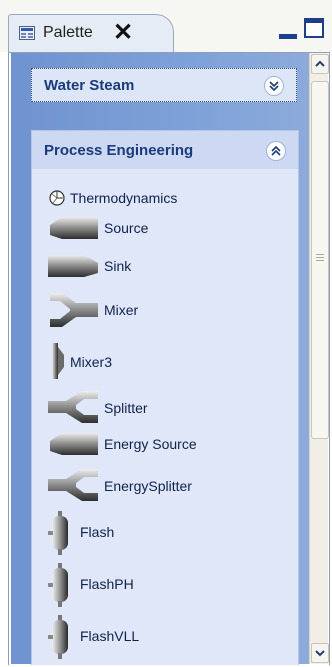 This screenshot has height=667, width=332. Describe the element at coordinates (148, 486) in the screenshot. I see `item-label: EnergySplitter` at that location.